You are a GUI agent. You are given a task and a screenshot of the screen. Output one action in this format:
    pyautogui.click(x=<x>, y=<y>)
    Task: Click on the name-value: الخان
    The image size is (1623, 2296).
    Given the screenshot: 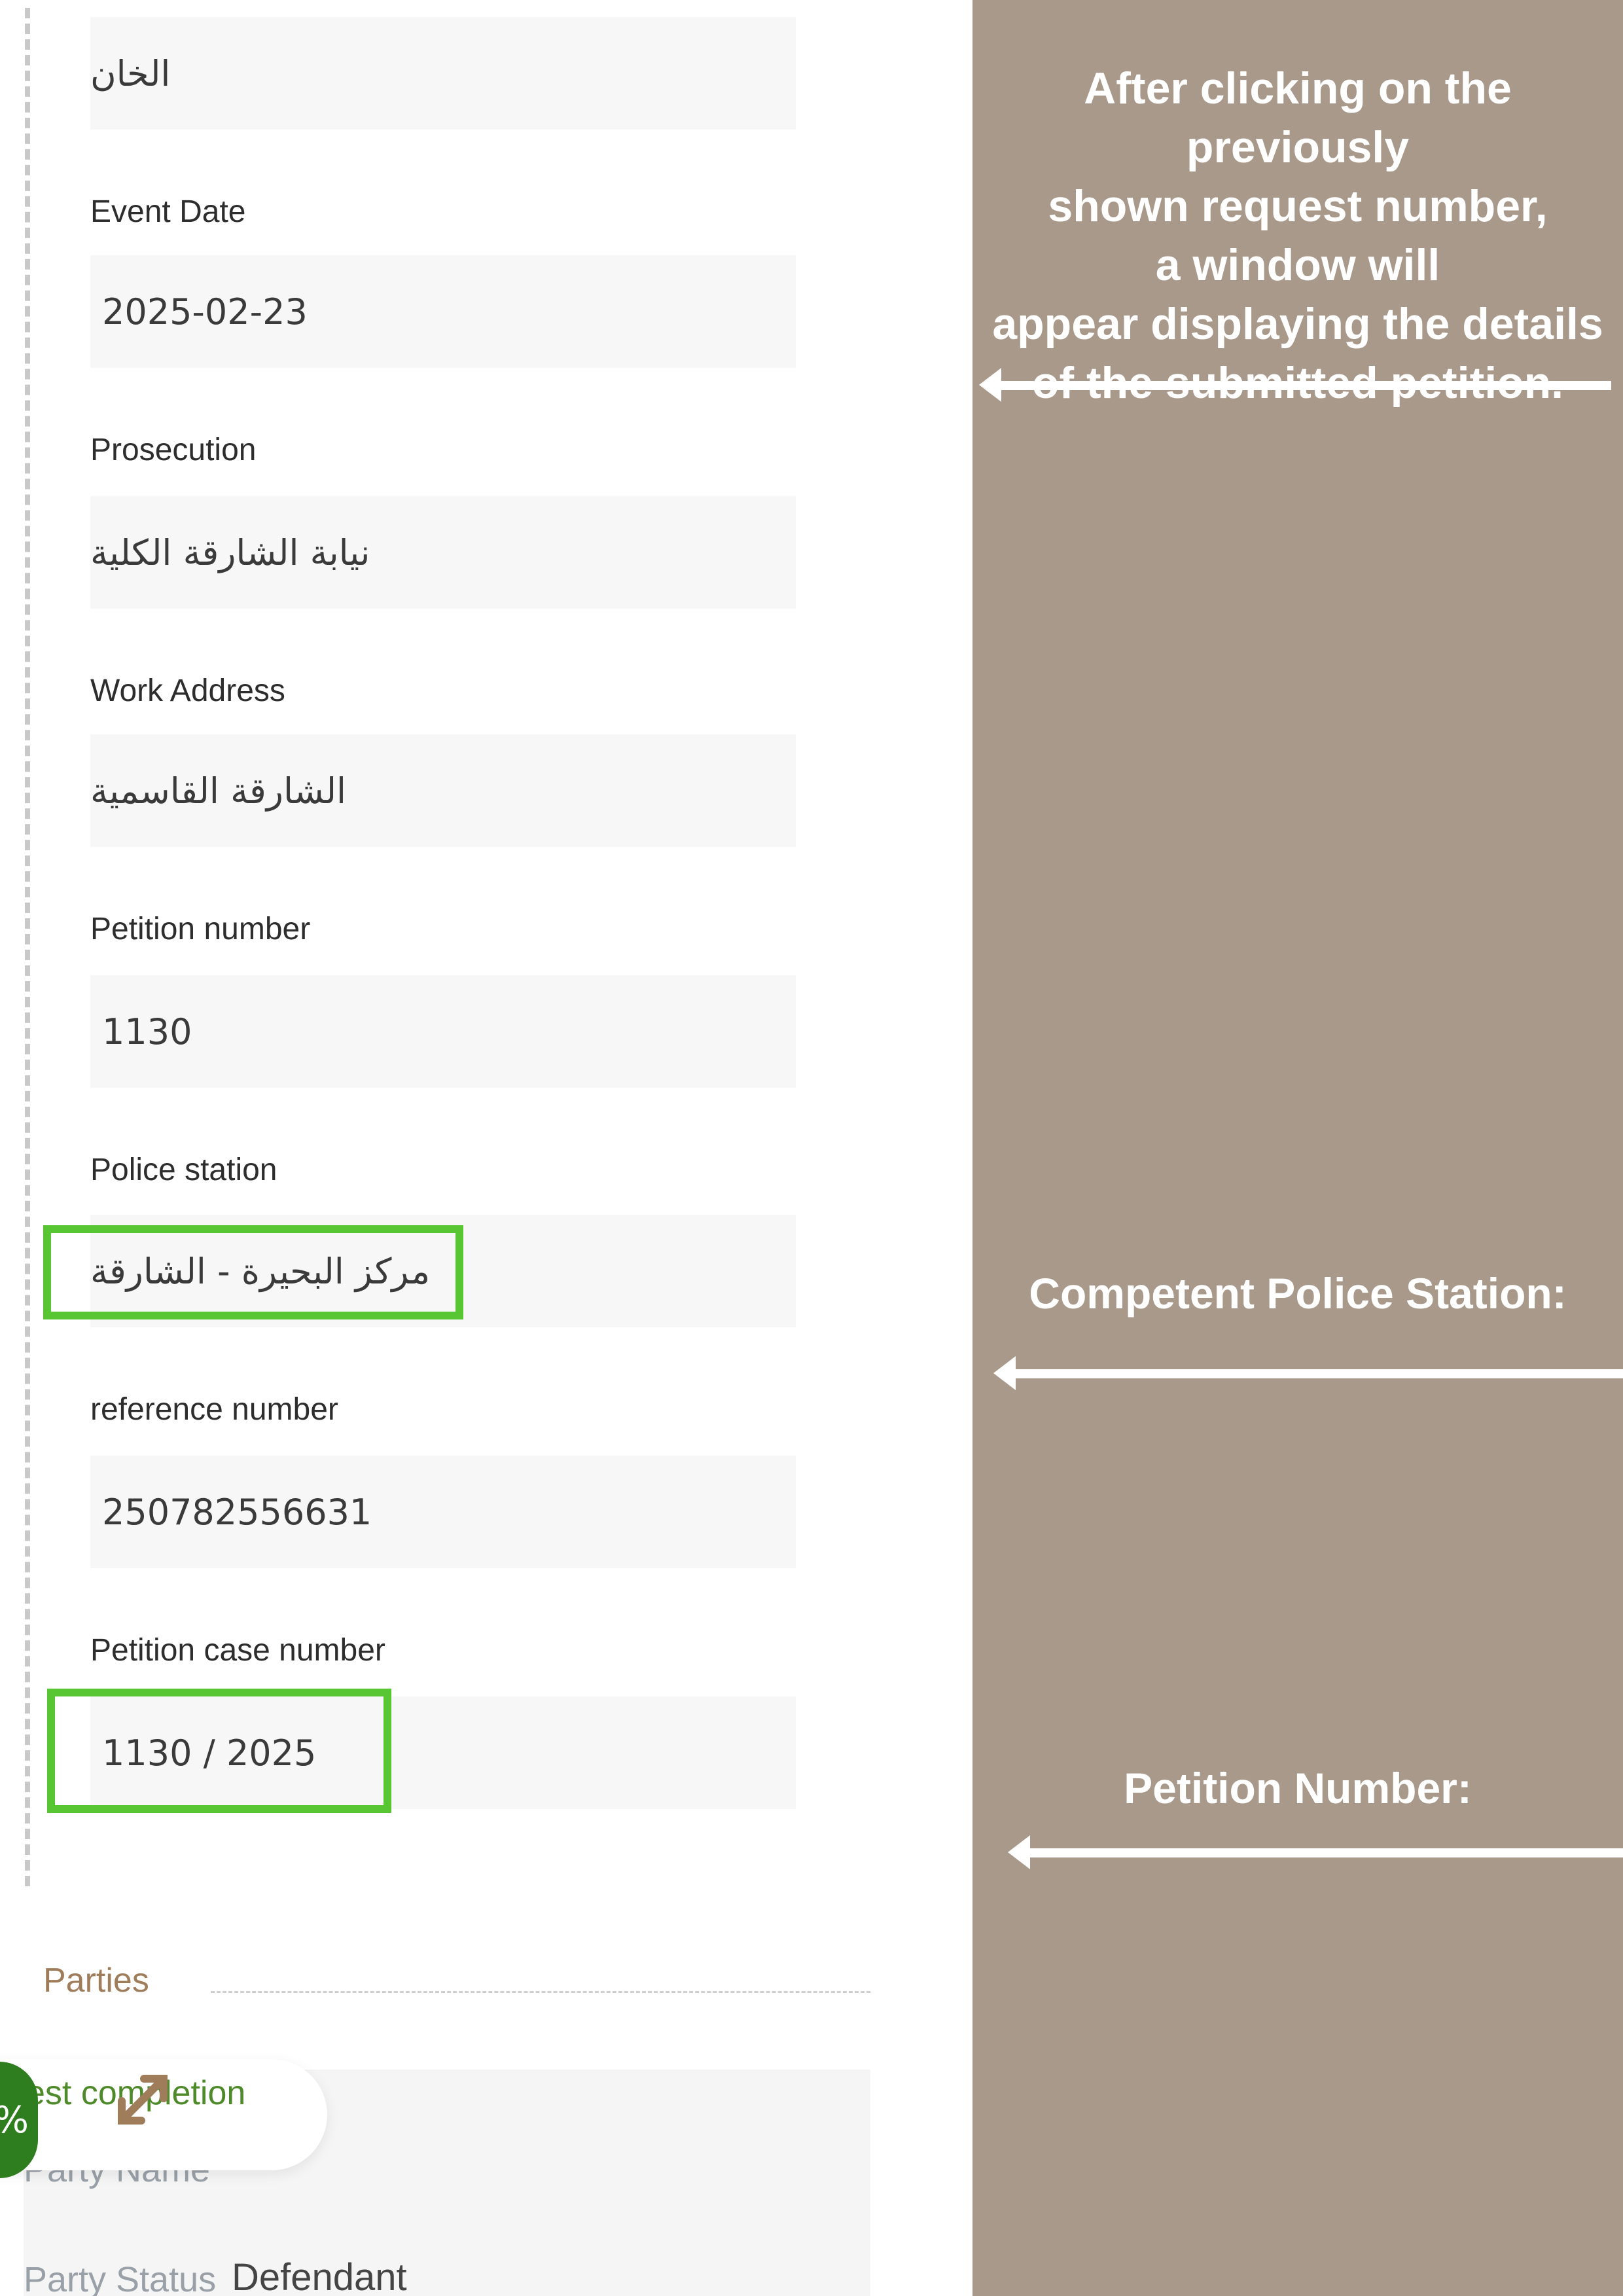 What is the action you would take?
    pyautogui.click(x=443, y=73)
    